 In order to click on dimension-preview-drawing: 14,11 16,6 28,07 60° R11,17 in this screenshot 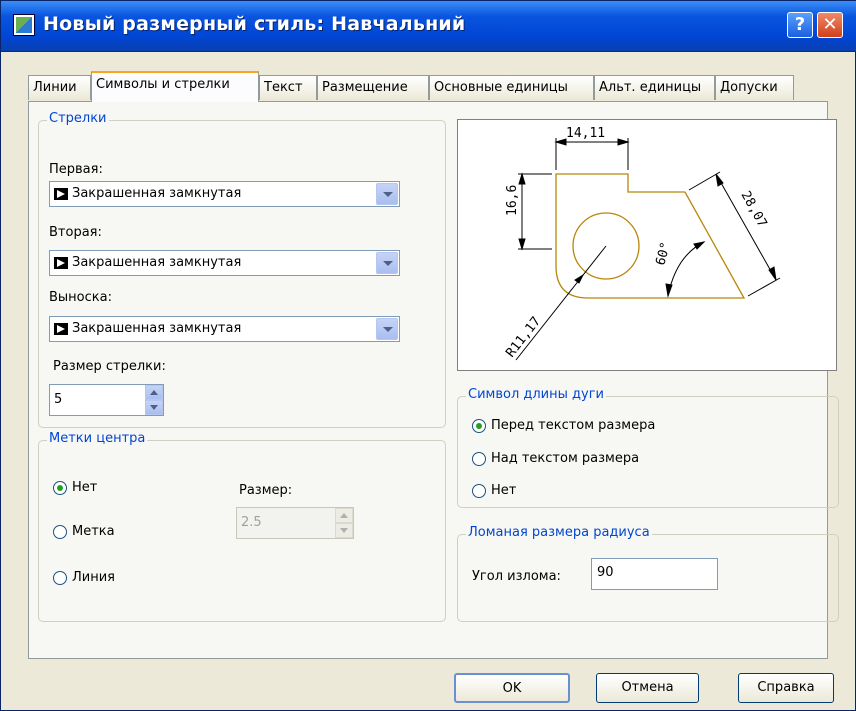, I will do `click(642, 243)`.